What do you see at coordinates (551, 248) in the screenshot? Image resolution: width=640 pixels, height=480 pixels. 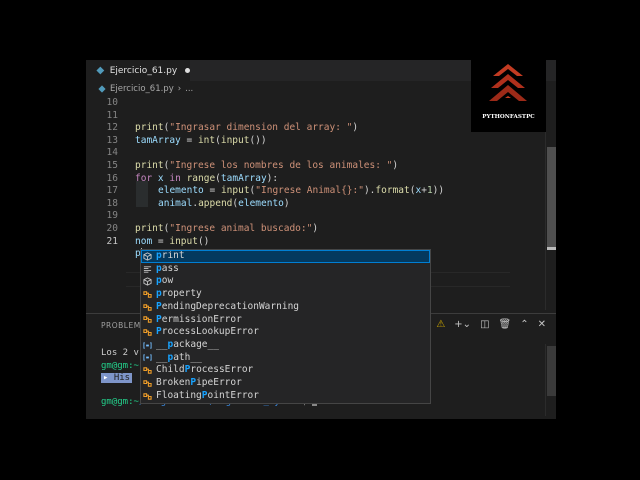 I see `scrollbar-cursor-marker` at bounding box center [551, 248].